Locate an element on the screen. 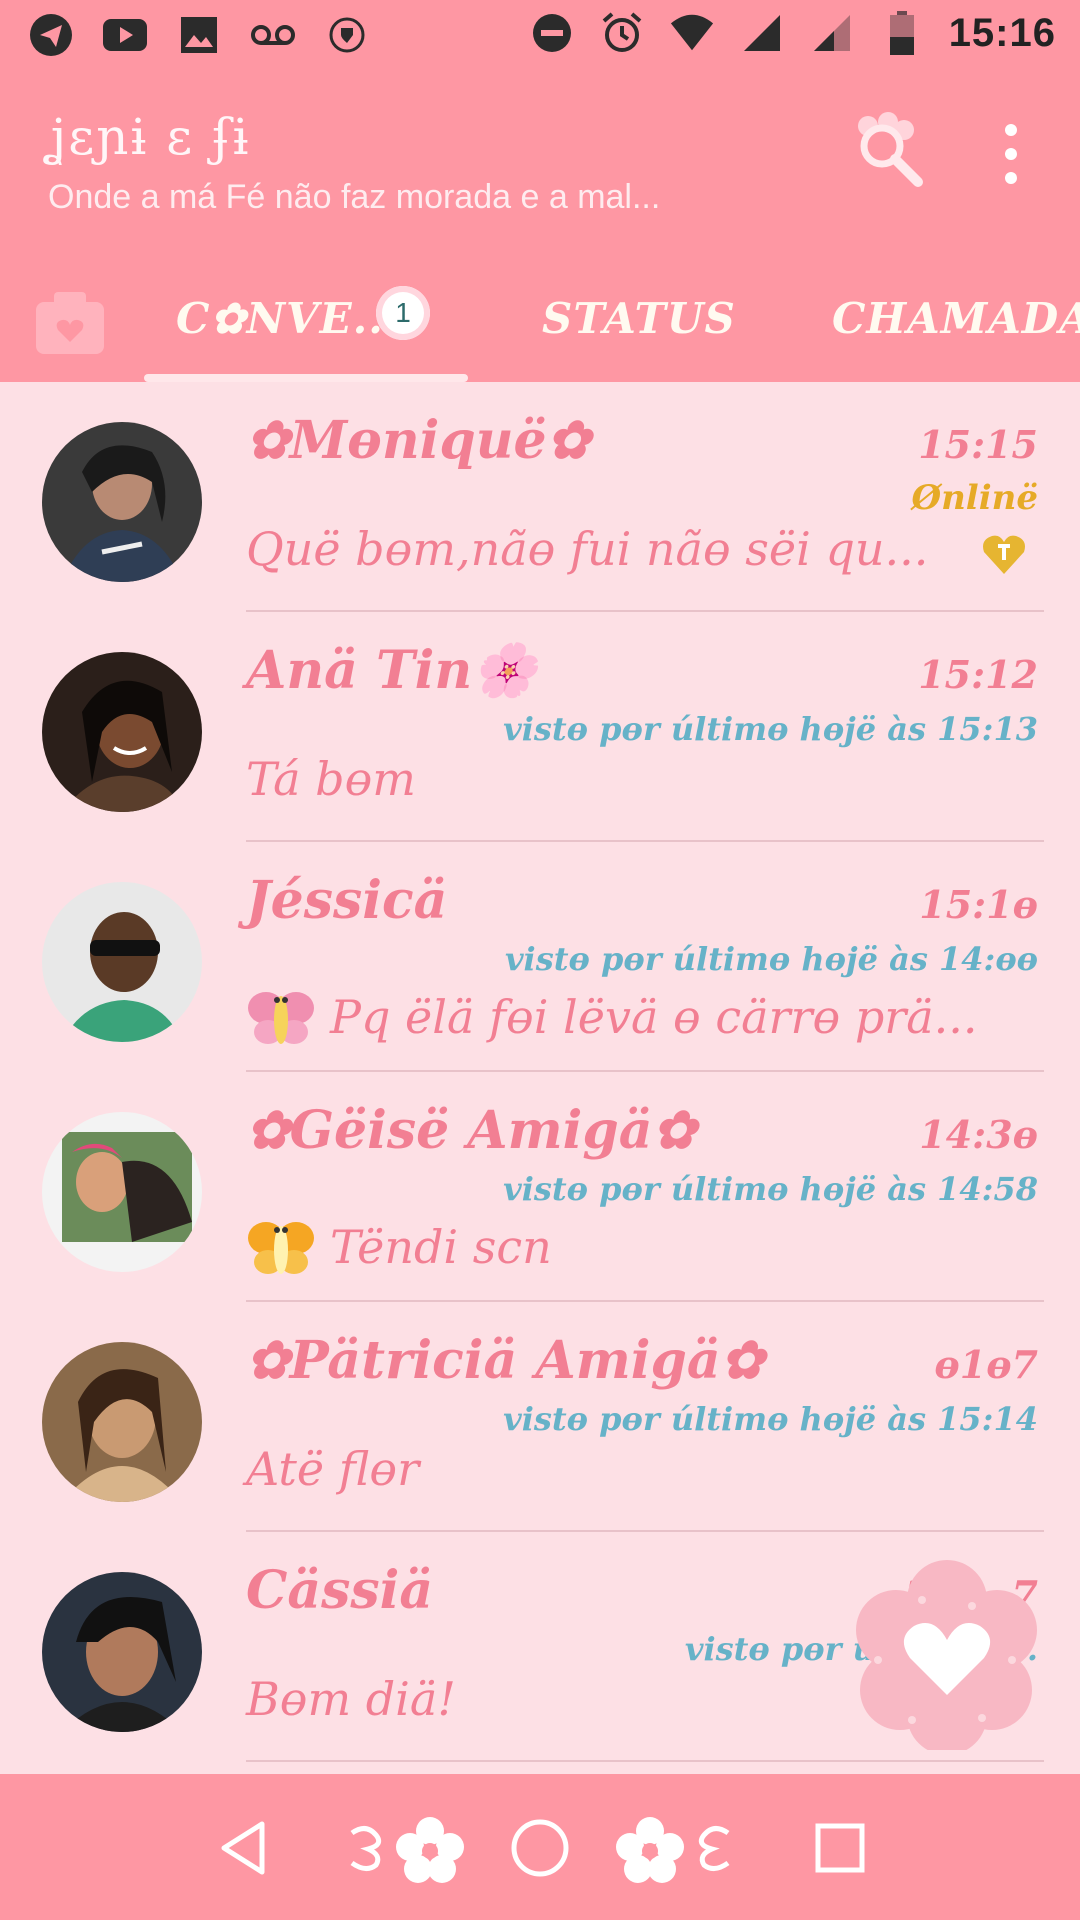 The image size is (1080, 1920). contact-name: ✿Pätriciä Amigä✿ is located at coordinates (505, 1360).